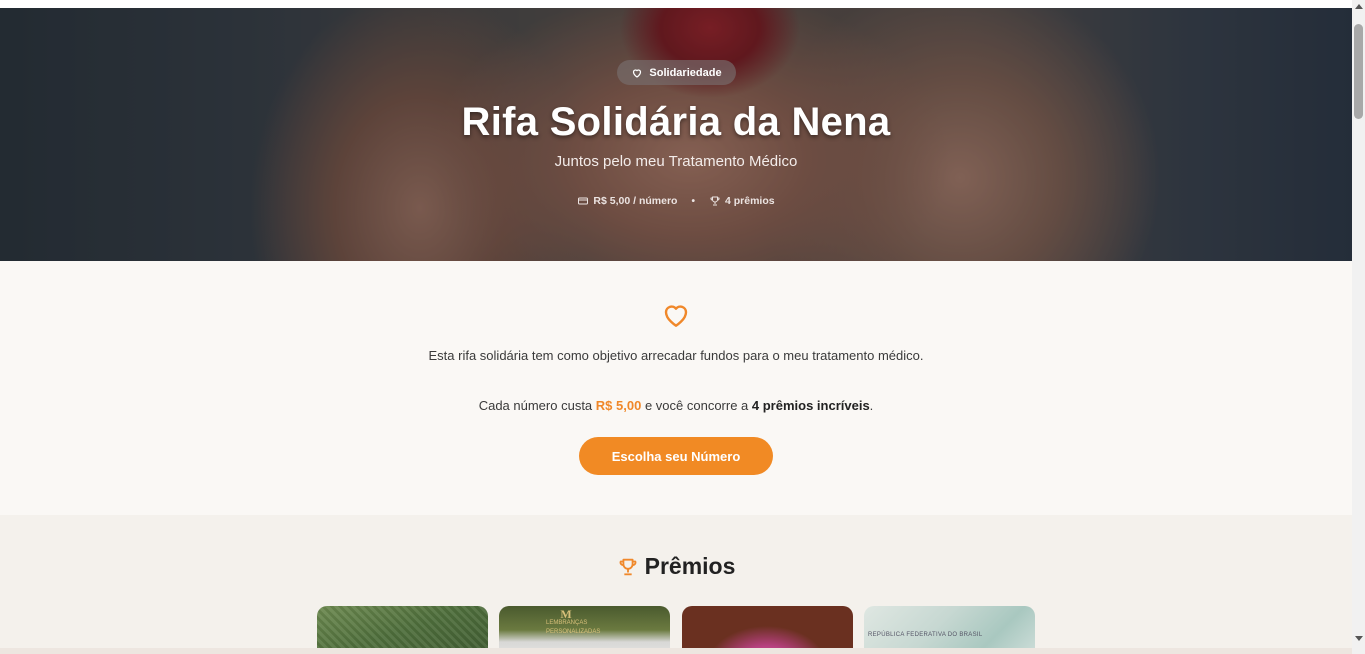 This screenshot has height=654, width=1365. I want to click on prize-logo: M LEMBRANÇAS PERSONALIZADAS, so click(573, 621).